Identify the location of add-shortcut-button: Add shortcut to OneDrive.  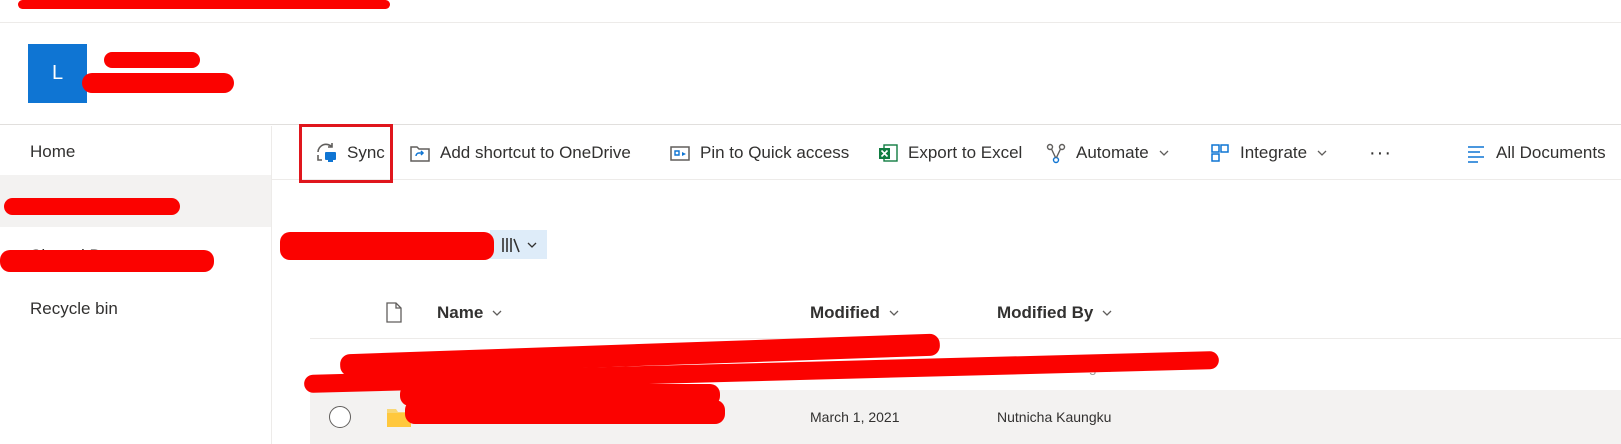
(520, 153).